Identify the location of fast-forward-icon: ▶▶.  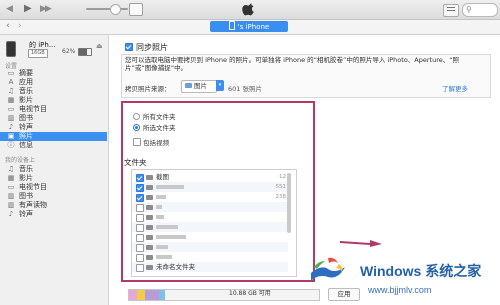
(46, 9).